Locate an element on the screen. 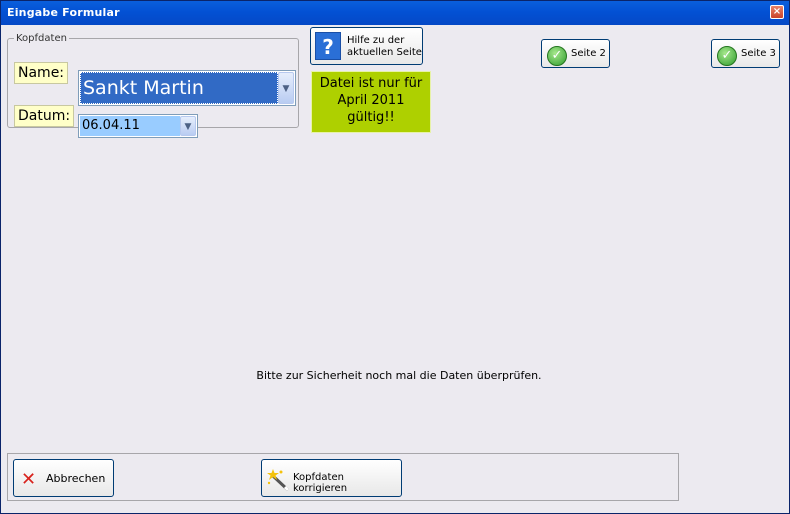 This screenshot has width=790, height=514. kopfdaten-legend: Kopfdaten is located at coordinates (41, 38).